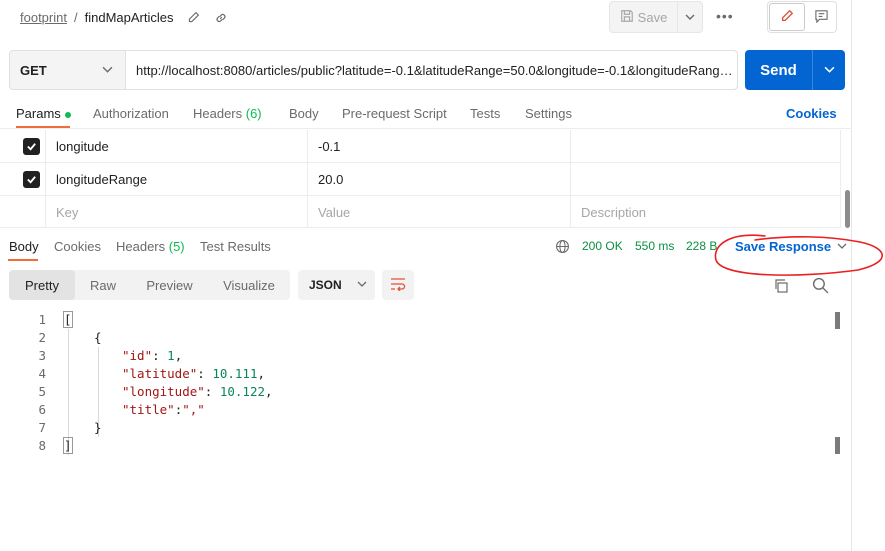  Describe the element at coordinates (42, 427) in the screenshot. I see `line-number: 7` at that location.